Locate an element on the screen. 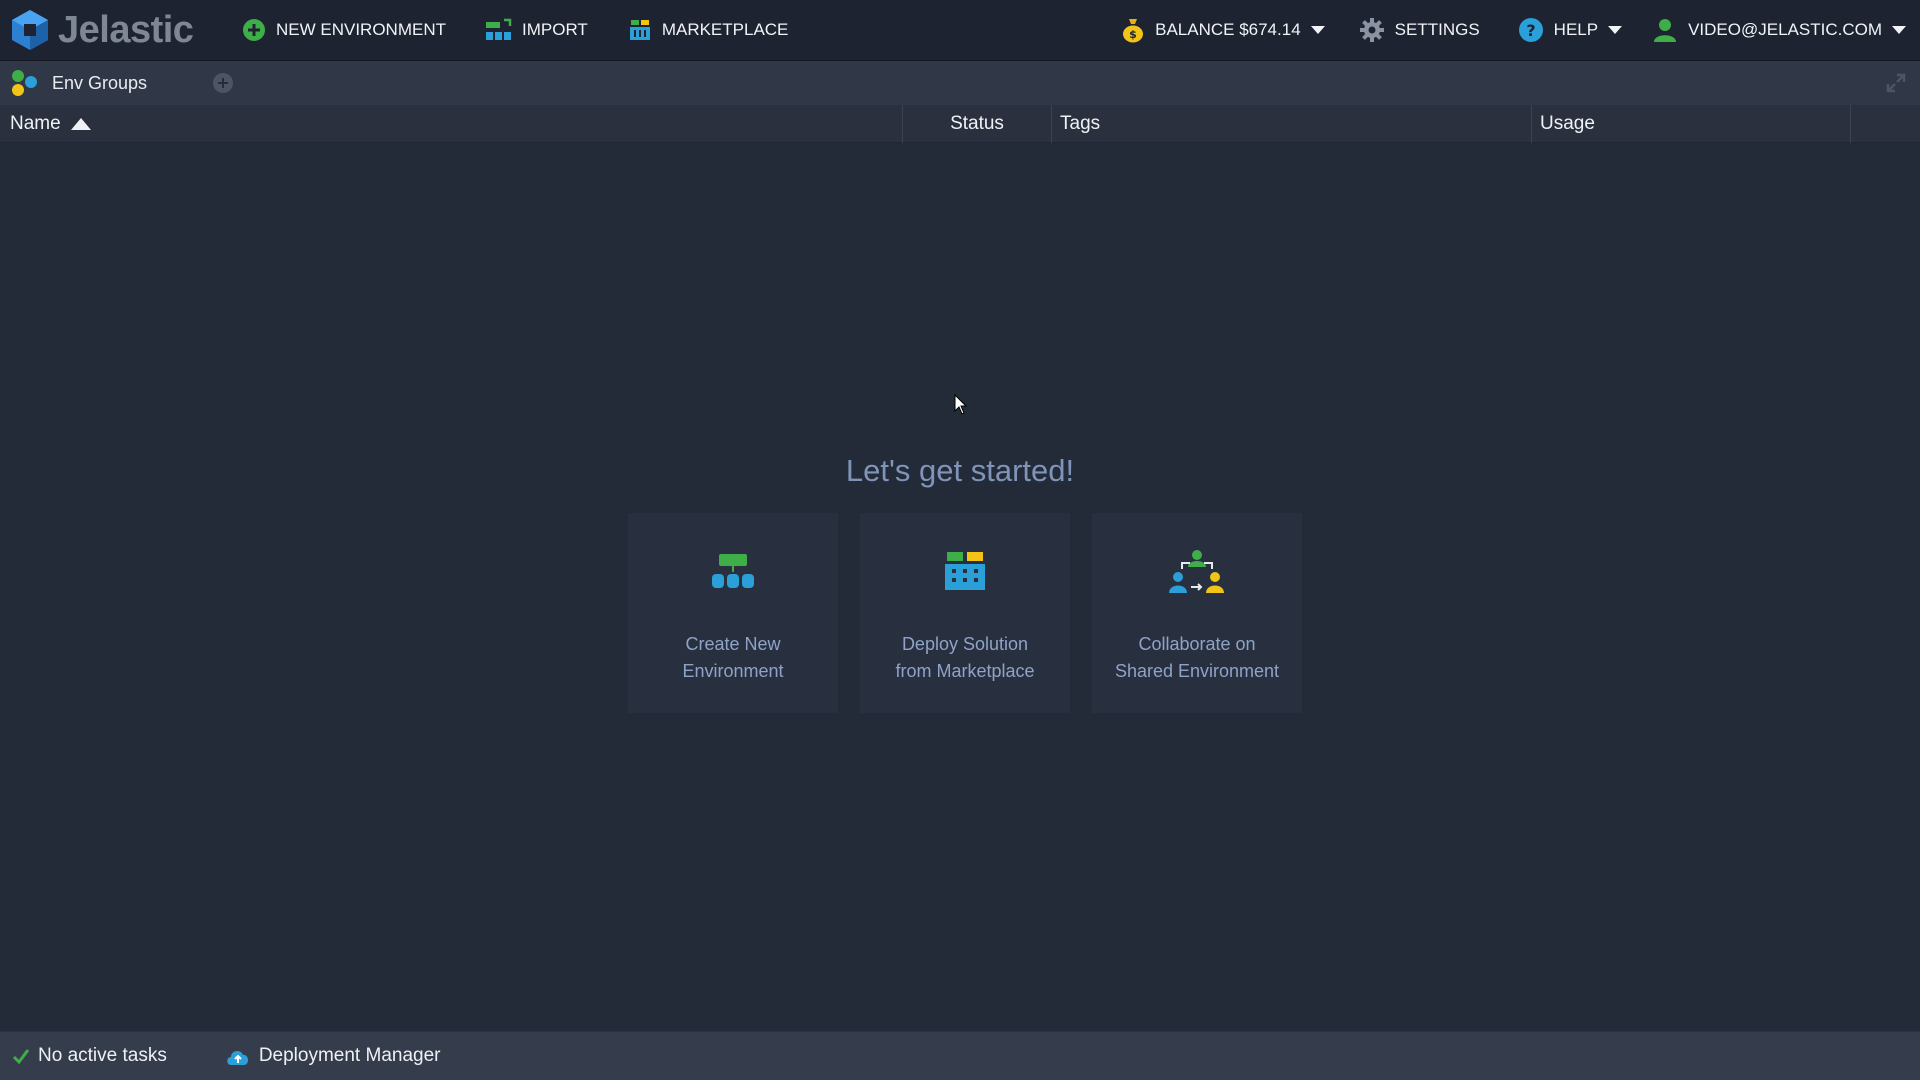  card-label-line1: Create New is located at coordinates (733, 644).